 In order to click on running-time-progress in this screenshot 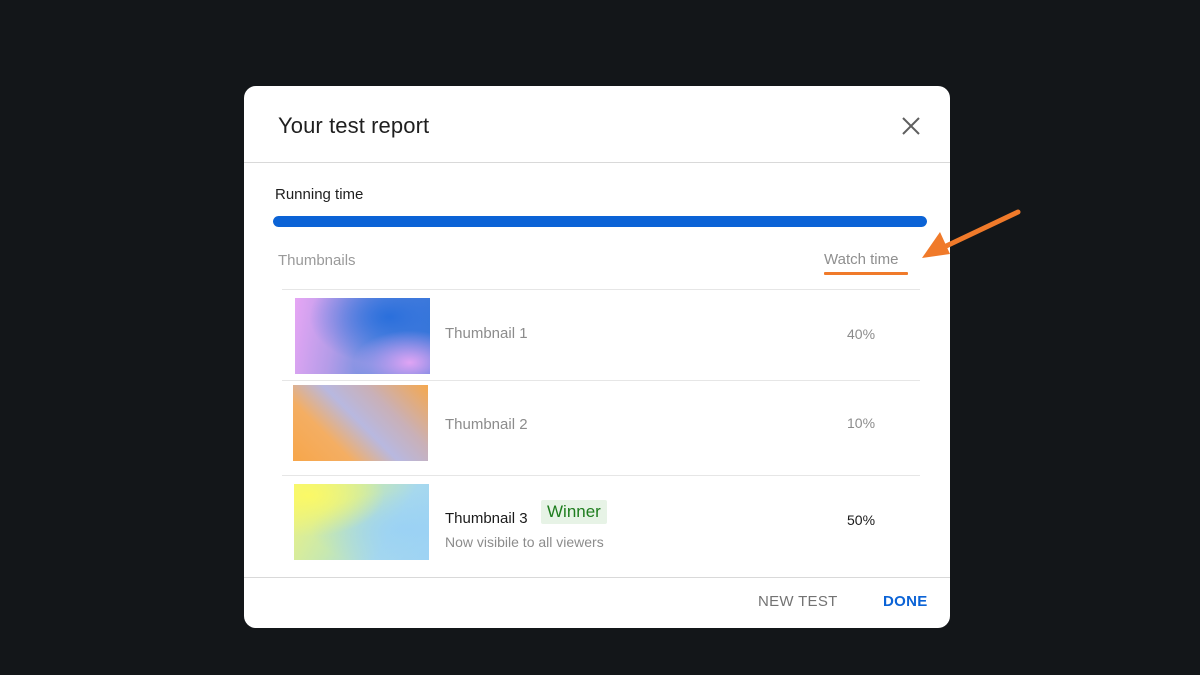, I will do `click(600, 221)`.